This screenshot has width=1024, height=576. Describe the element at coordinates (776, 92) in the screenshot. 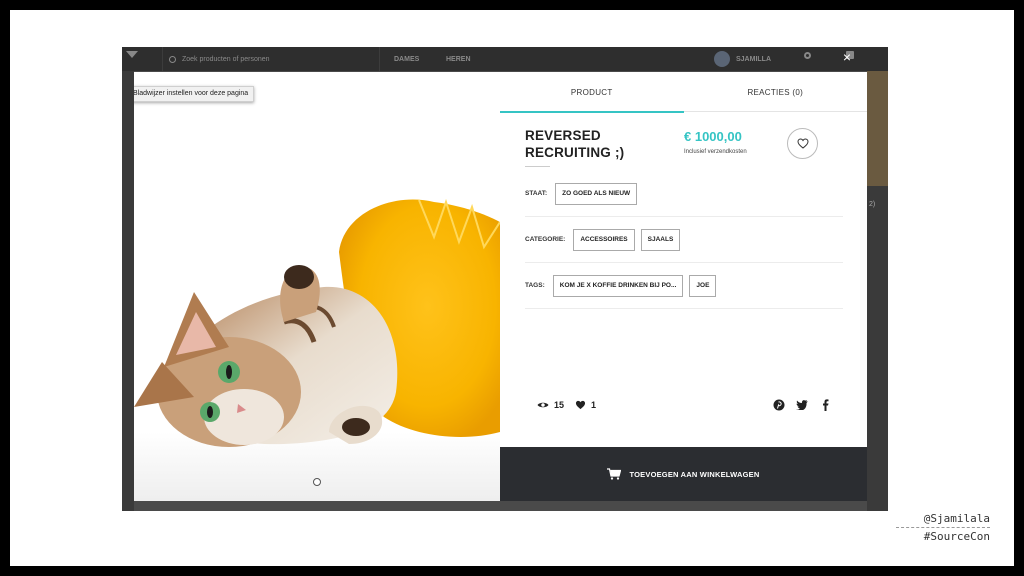

I see `tab-reacties: REACTIES (0)` at that location.